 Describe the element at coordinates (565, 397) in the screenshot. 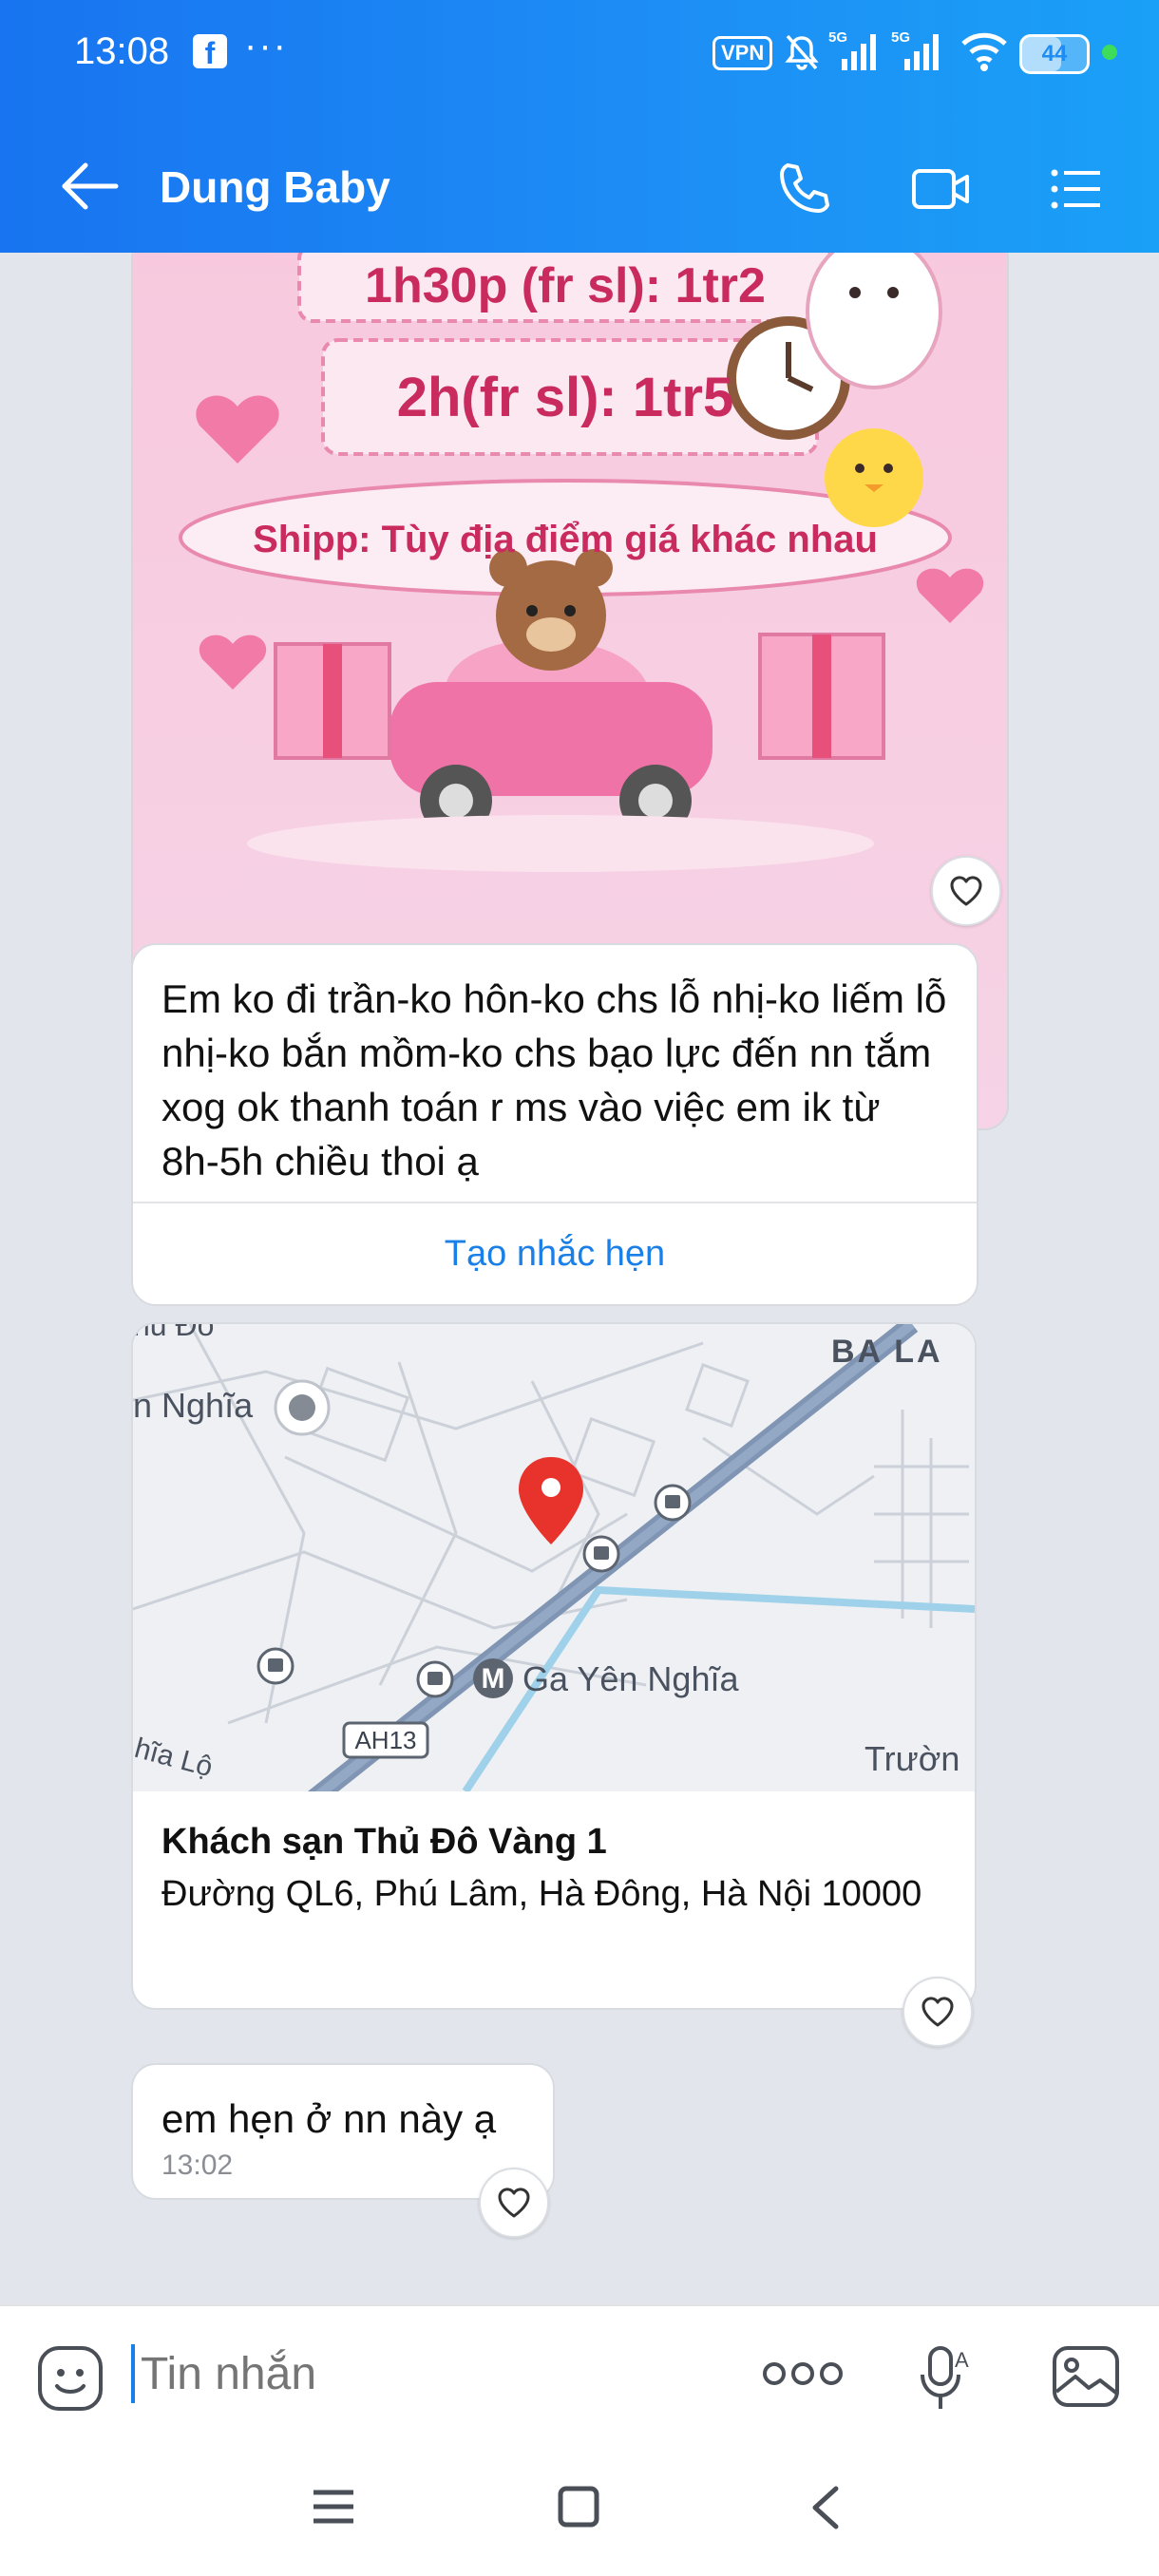

I see `price-line-2: 2h(fr sl): 1tr5` at that location.